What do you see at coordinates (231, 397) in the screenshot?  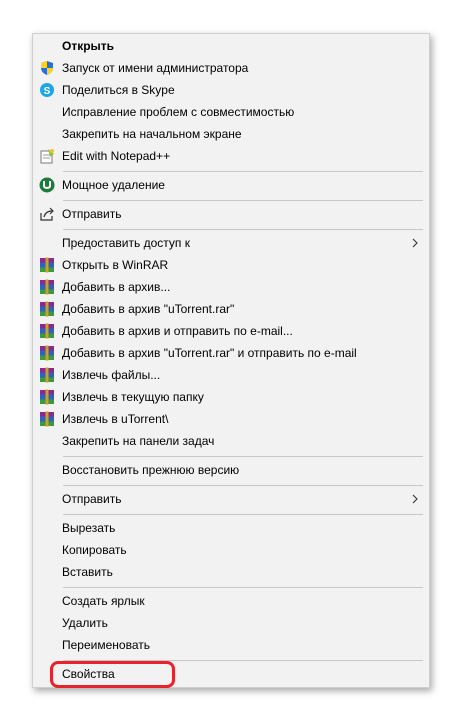 I see `menu-item-extract-here: Извлечь в текущую папку` at bounding box center [231, 397].